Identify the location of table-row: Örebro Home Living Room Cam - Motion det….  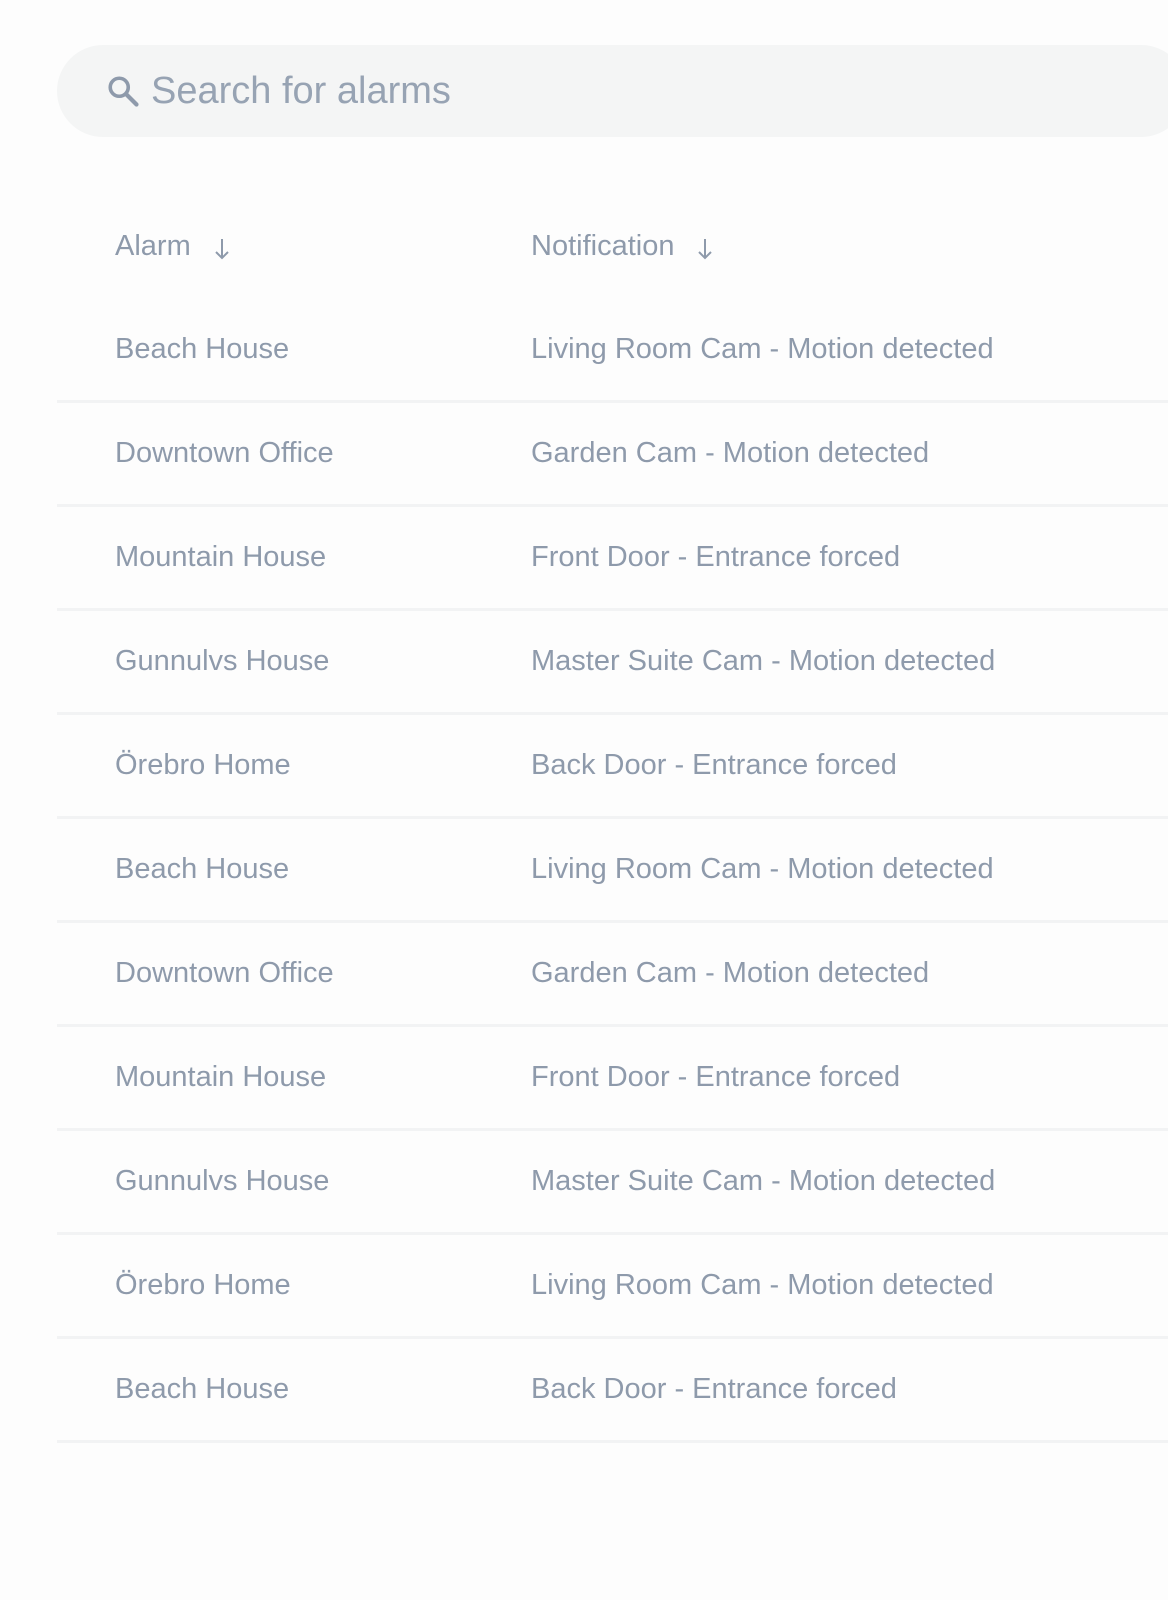
(612, 1287).